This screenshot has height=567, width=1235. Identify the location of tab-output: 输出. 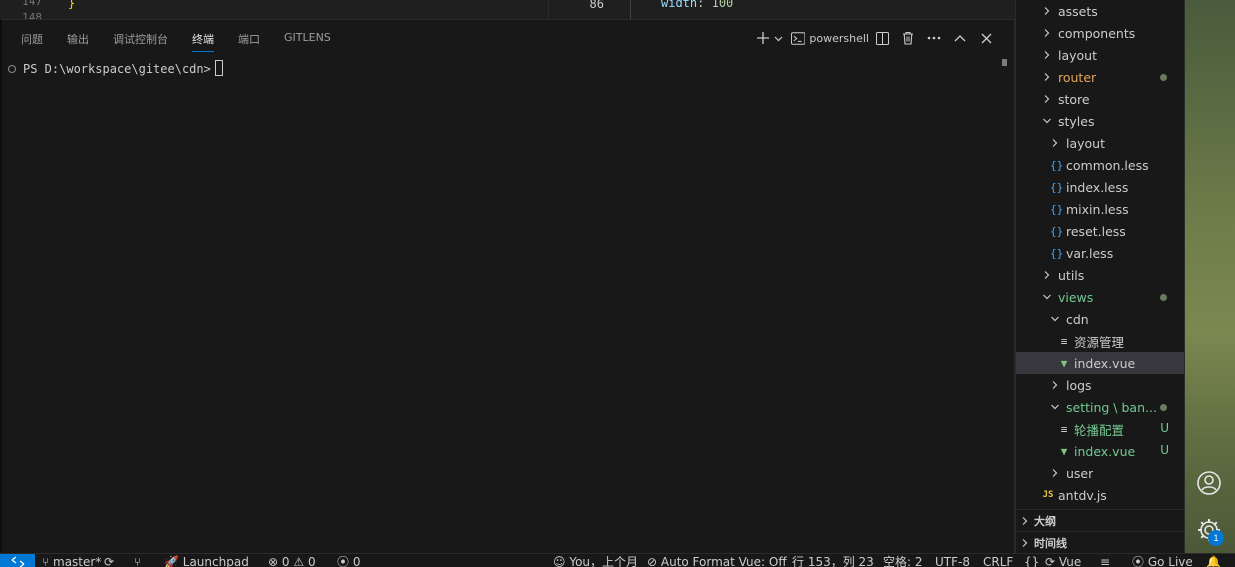
(78, 39).